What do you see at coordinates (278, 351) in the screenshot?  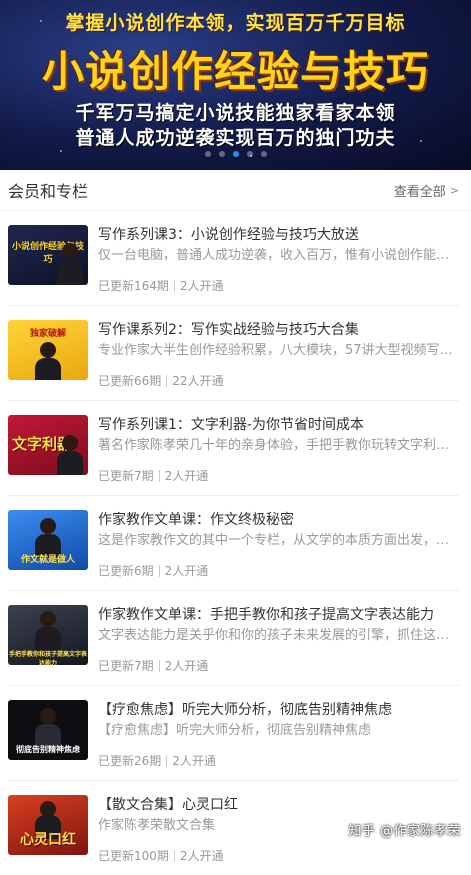 I see `course-description: 专业作家大半生创作经验积累，八大模块，57讲大型视频写作培训课` at bounding box center [278, 351].